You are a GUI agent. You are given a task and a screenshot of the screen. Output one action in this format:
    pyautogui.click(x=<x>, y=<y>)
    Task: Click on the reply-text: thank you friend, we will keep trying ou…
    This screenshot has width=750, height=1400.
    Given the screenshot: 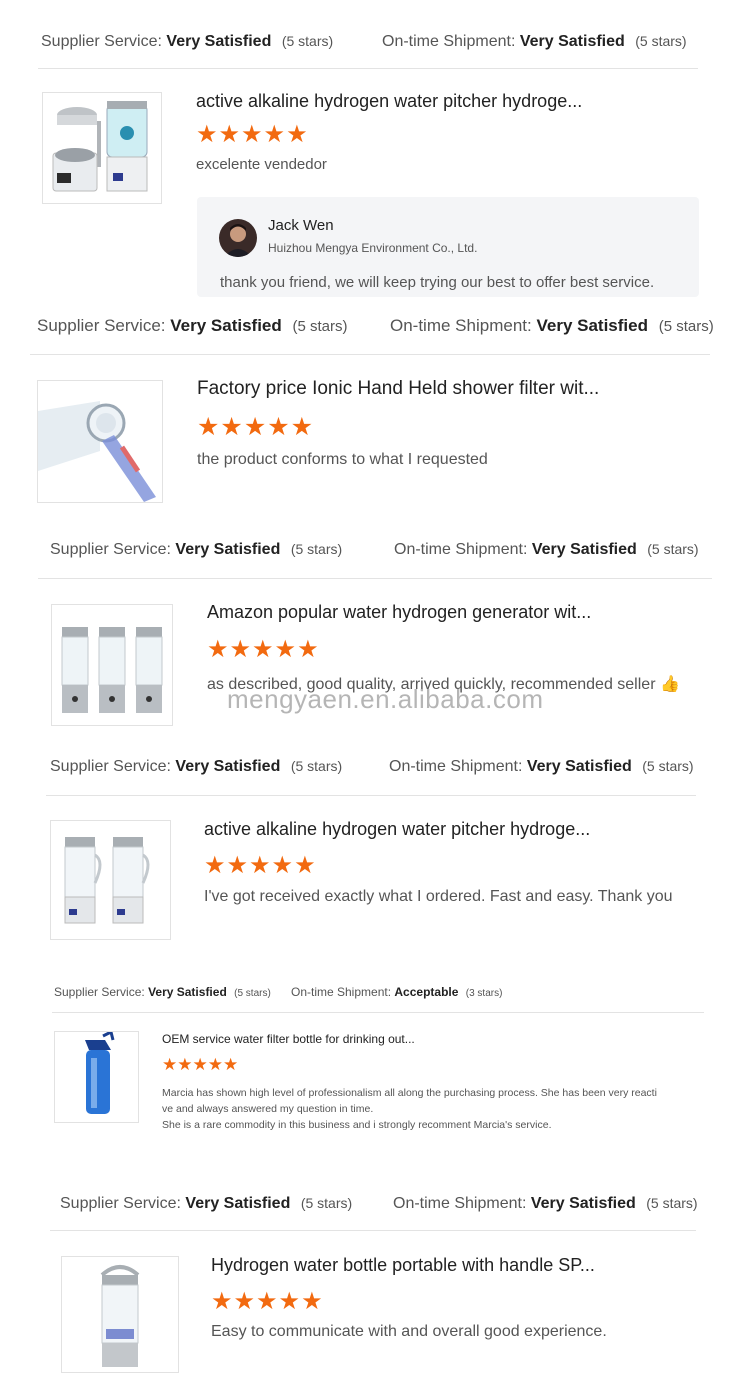 What is the action you would take?
    pyautogui.click(x=437, y=282)
    